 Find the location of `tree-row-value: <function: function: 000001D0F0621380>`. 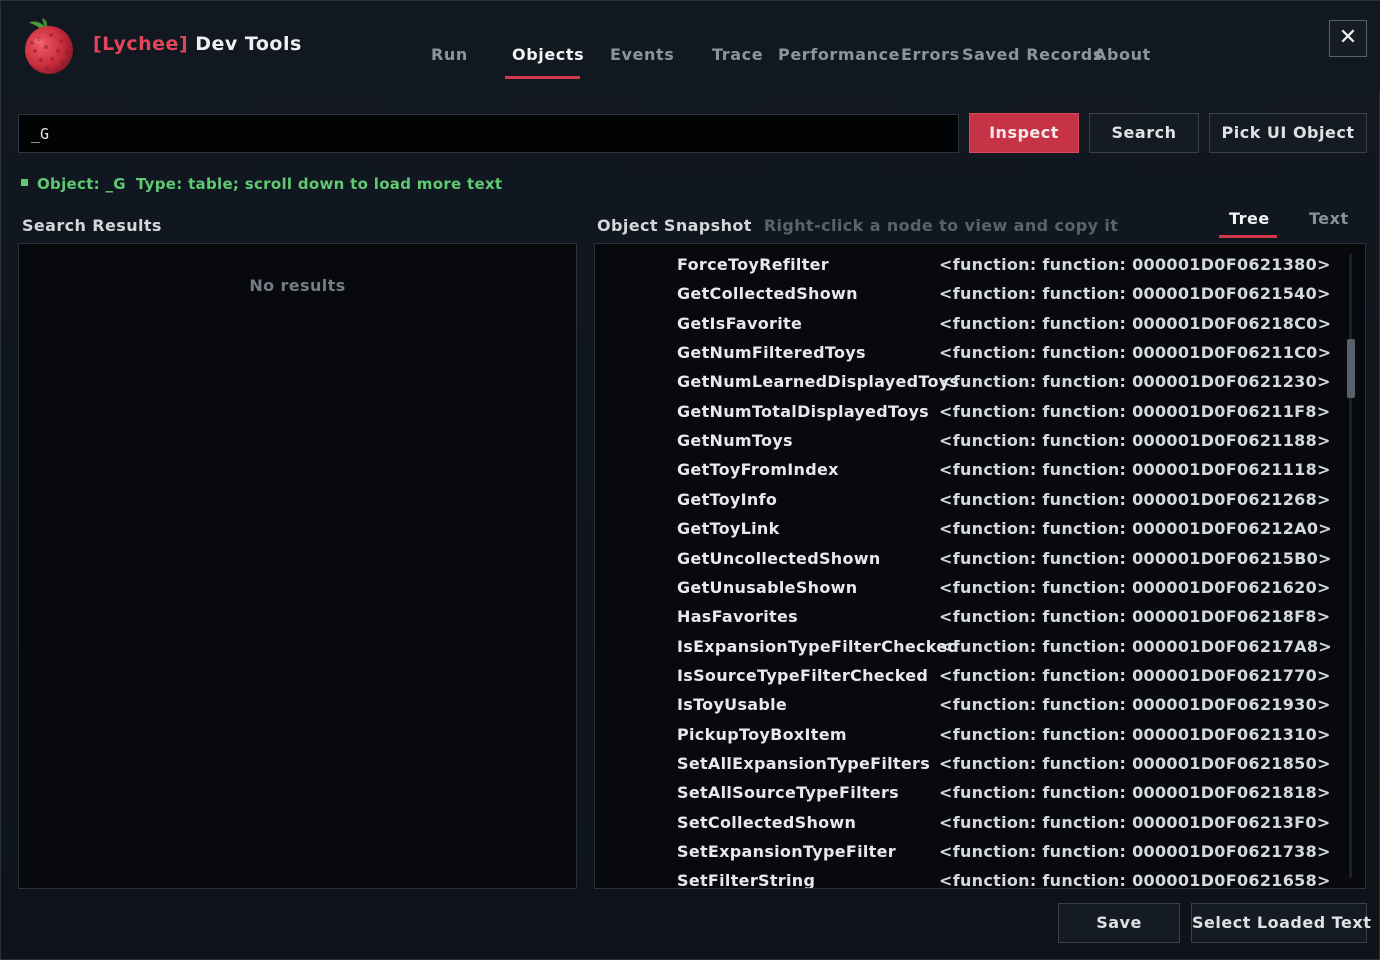

tree-row-value: <function: function: 000001D0F0621380> is located at coordinates (1135, 264).